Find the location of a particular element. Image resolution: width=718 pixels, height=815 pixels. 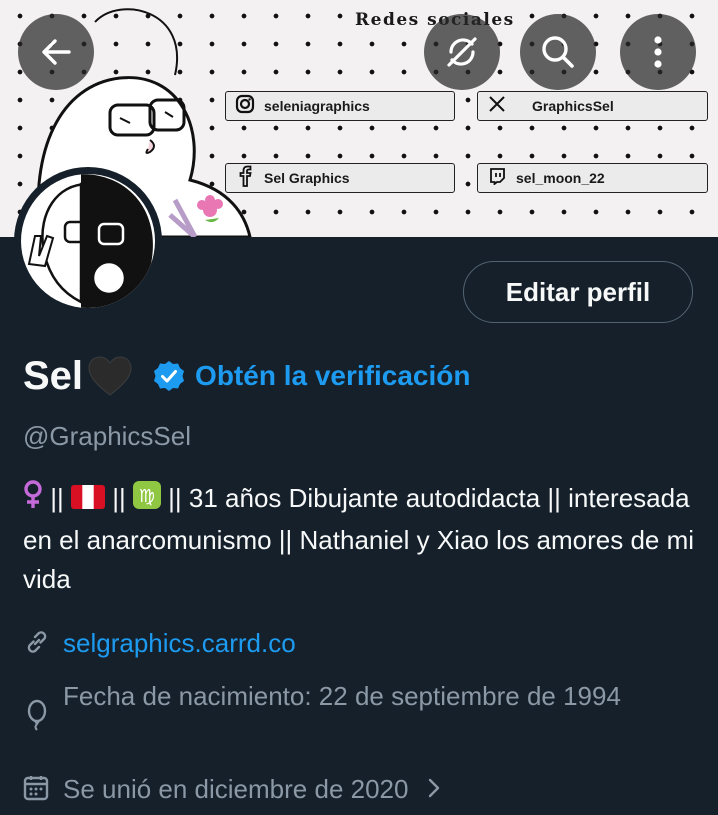

website-row: selgraphics.carrd.co is located at coordinates (159, 643).